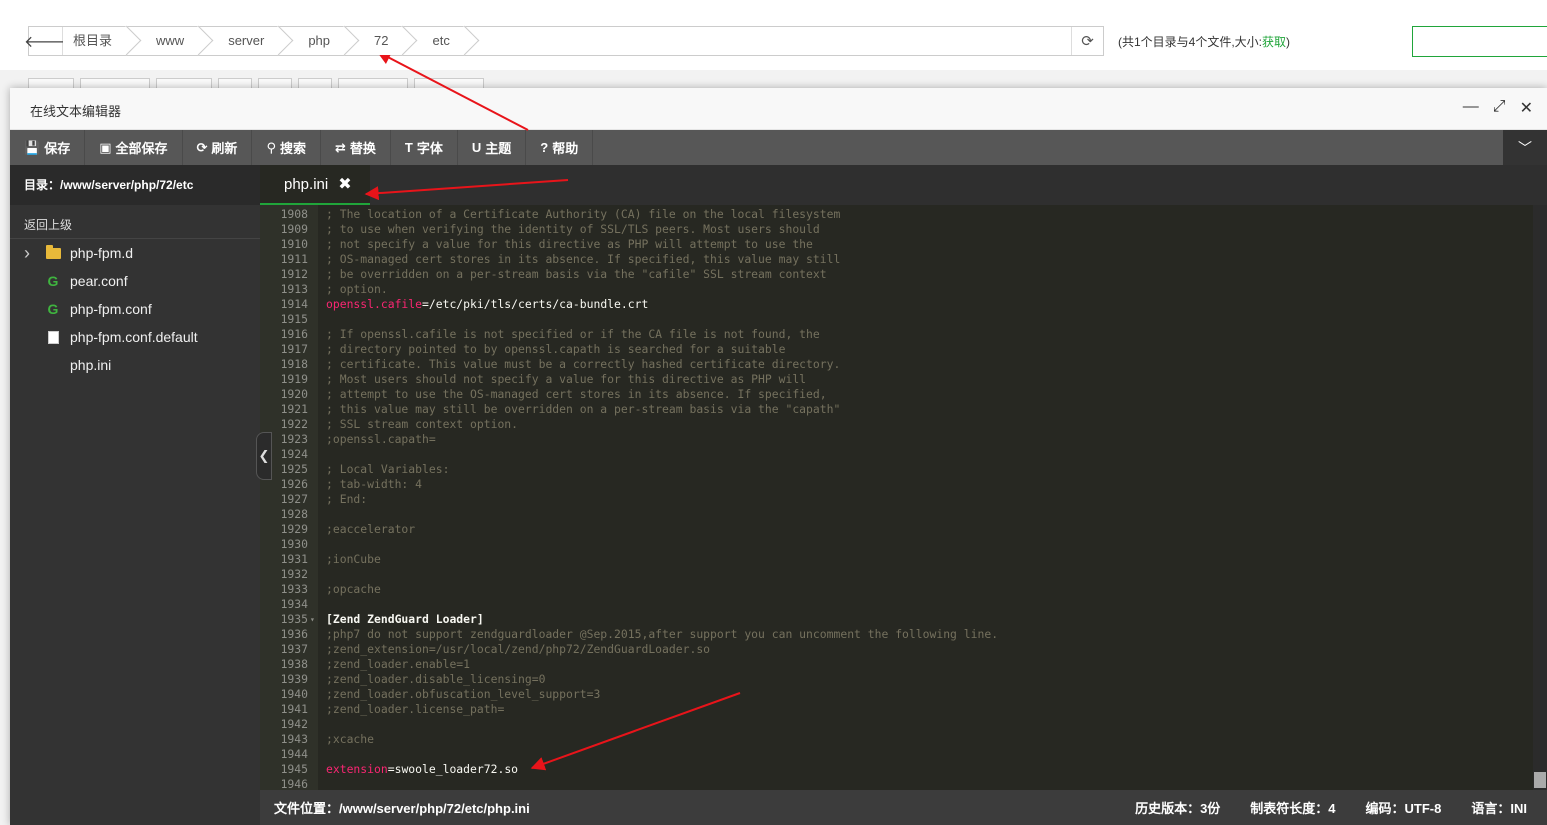  What do you see at coordinates (294, 394) in the screenshot?
I see `line-number: 1920` at bounding box center [294, 394].